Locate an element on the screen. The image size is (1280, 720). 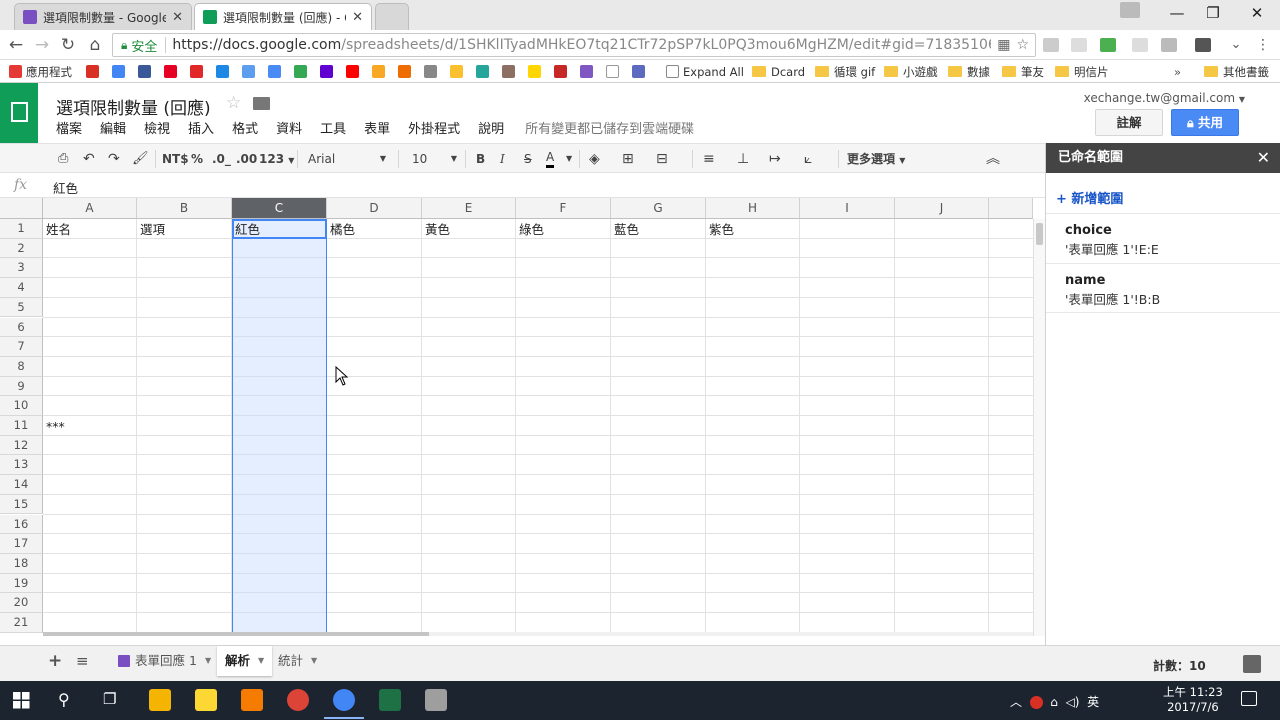
column-header-b: B is located at coordinates (184, 208).